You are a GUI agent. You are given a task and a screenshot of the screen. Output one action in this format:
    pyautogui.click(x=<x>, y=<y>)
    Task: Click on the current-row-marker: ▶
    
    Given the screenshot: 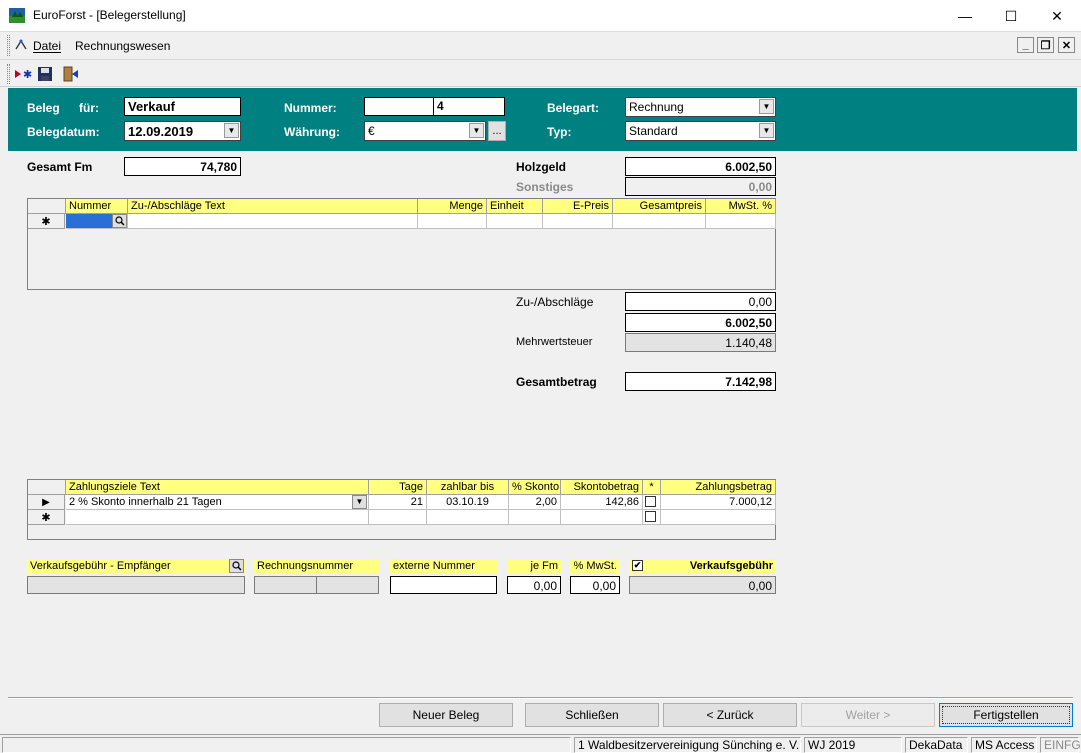 What is the action you would take?
    pyautogui.click(x=46, y=502)
    